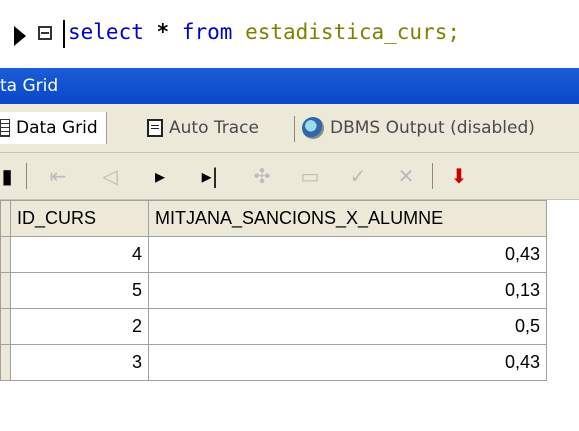  I want to click on cell-id-curs: 4, so click(79, 254).